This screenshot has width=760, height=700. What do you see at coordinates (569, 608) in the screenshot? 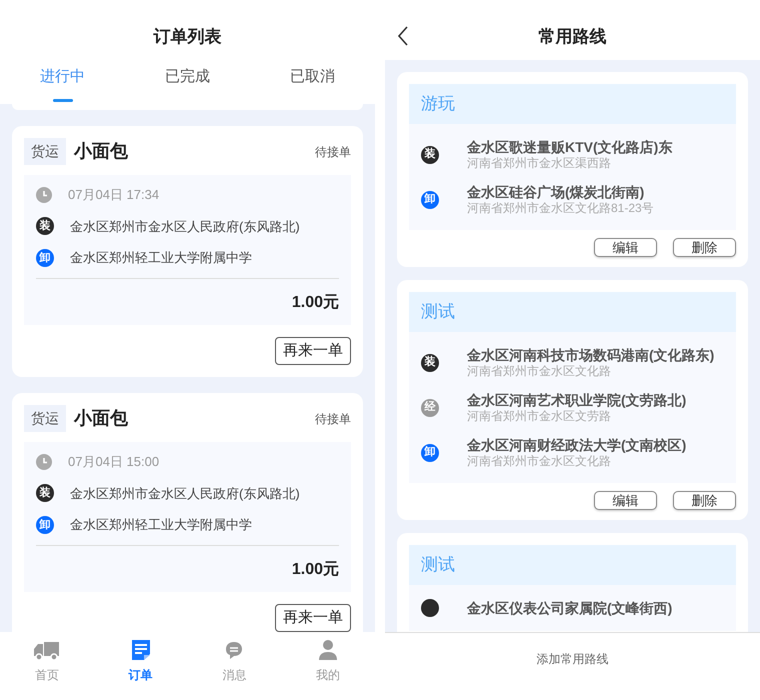
I see `place-name: 金水区仪表公司家属院(文峰街西)` at bounding box center [569, 608].